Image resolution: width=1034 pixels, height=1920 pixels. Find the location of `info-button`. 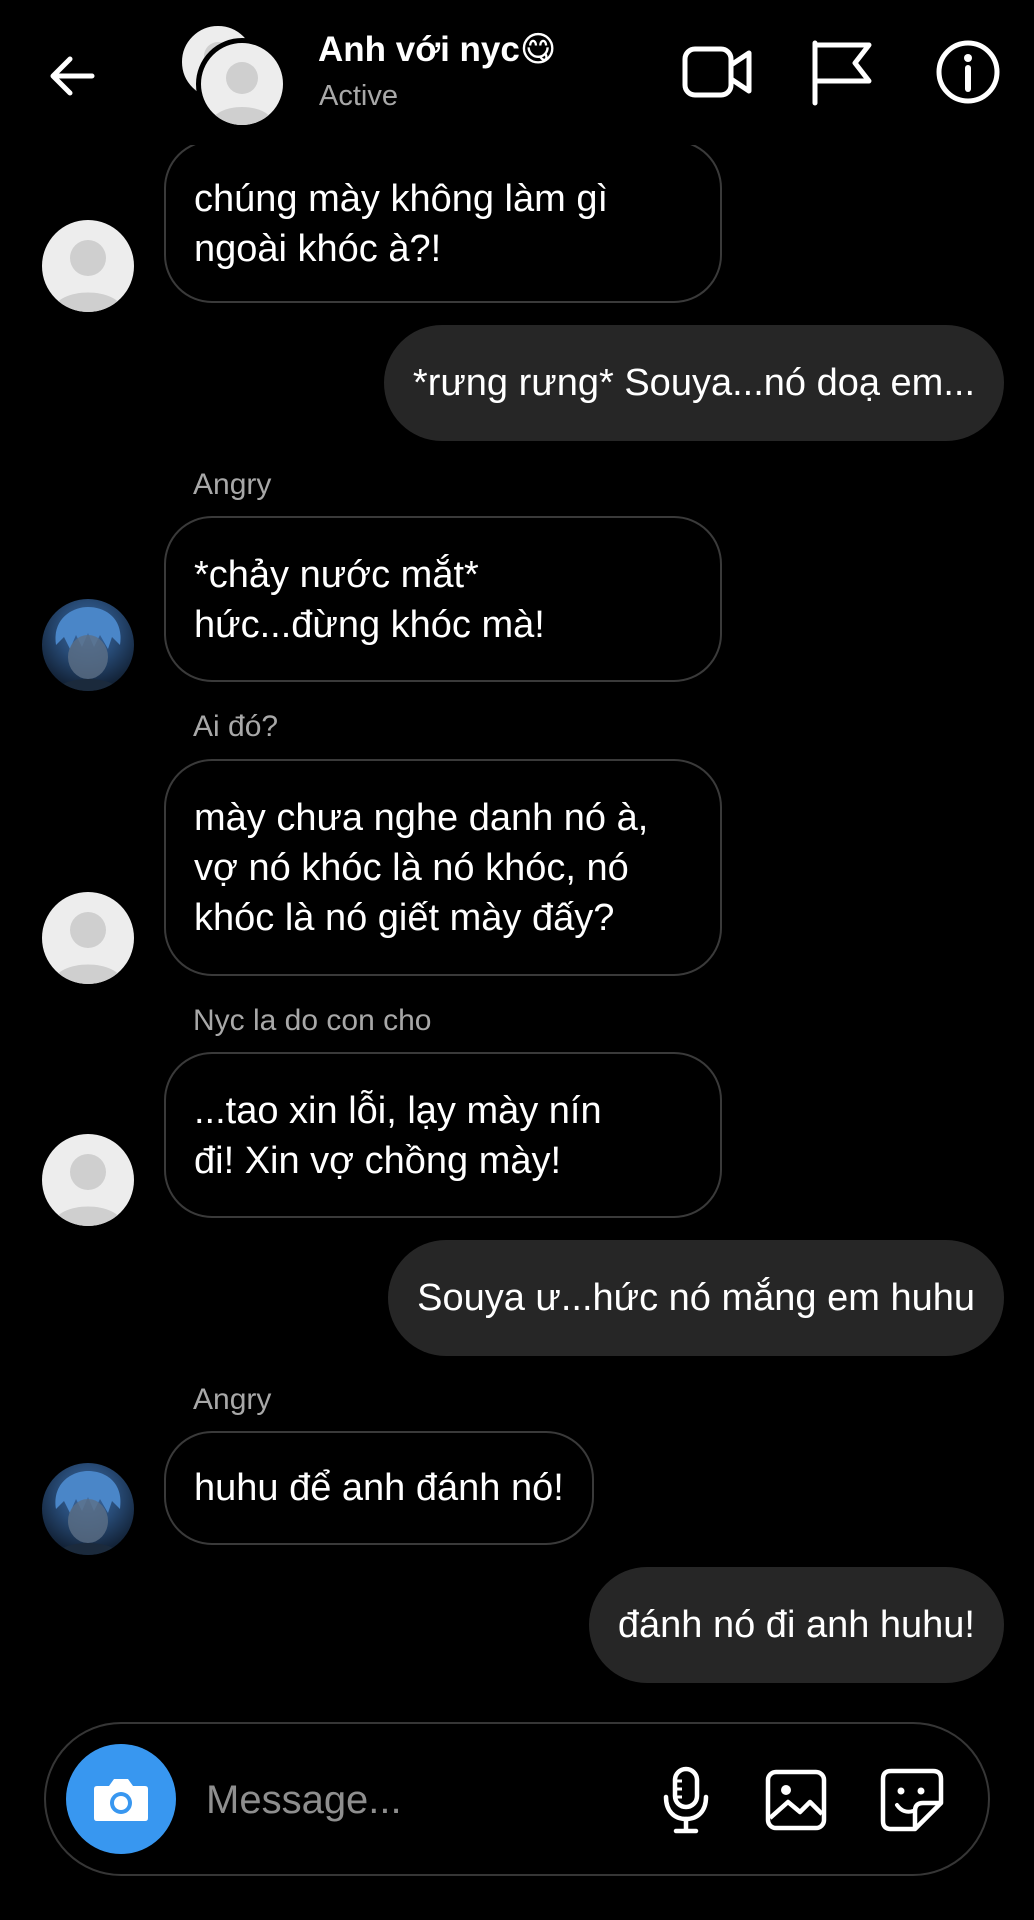

info-button is located at coordinates (968, 72).